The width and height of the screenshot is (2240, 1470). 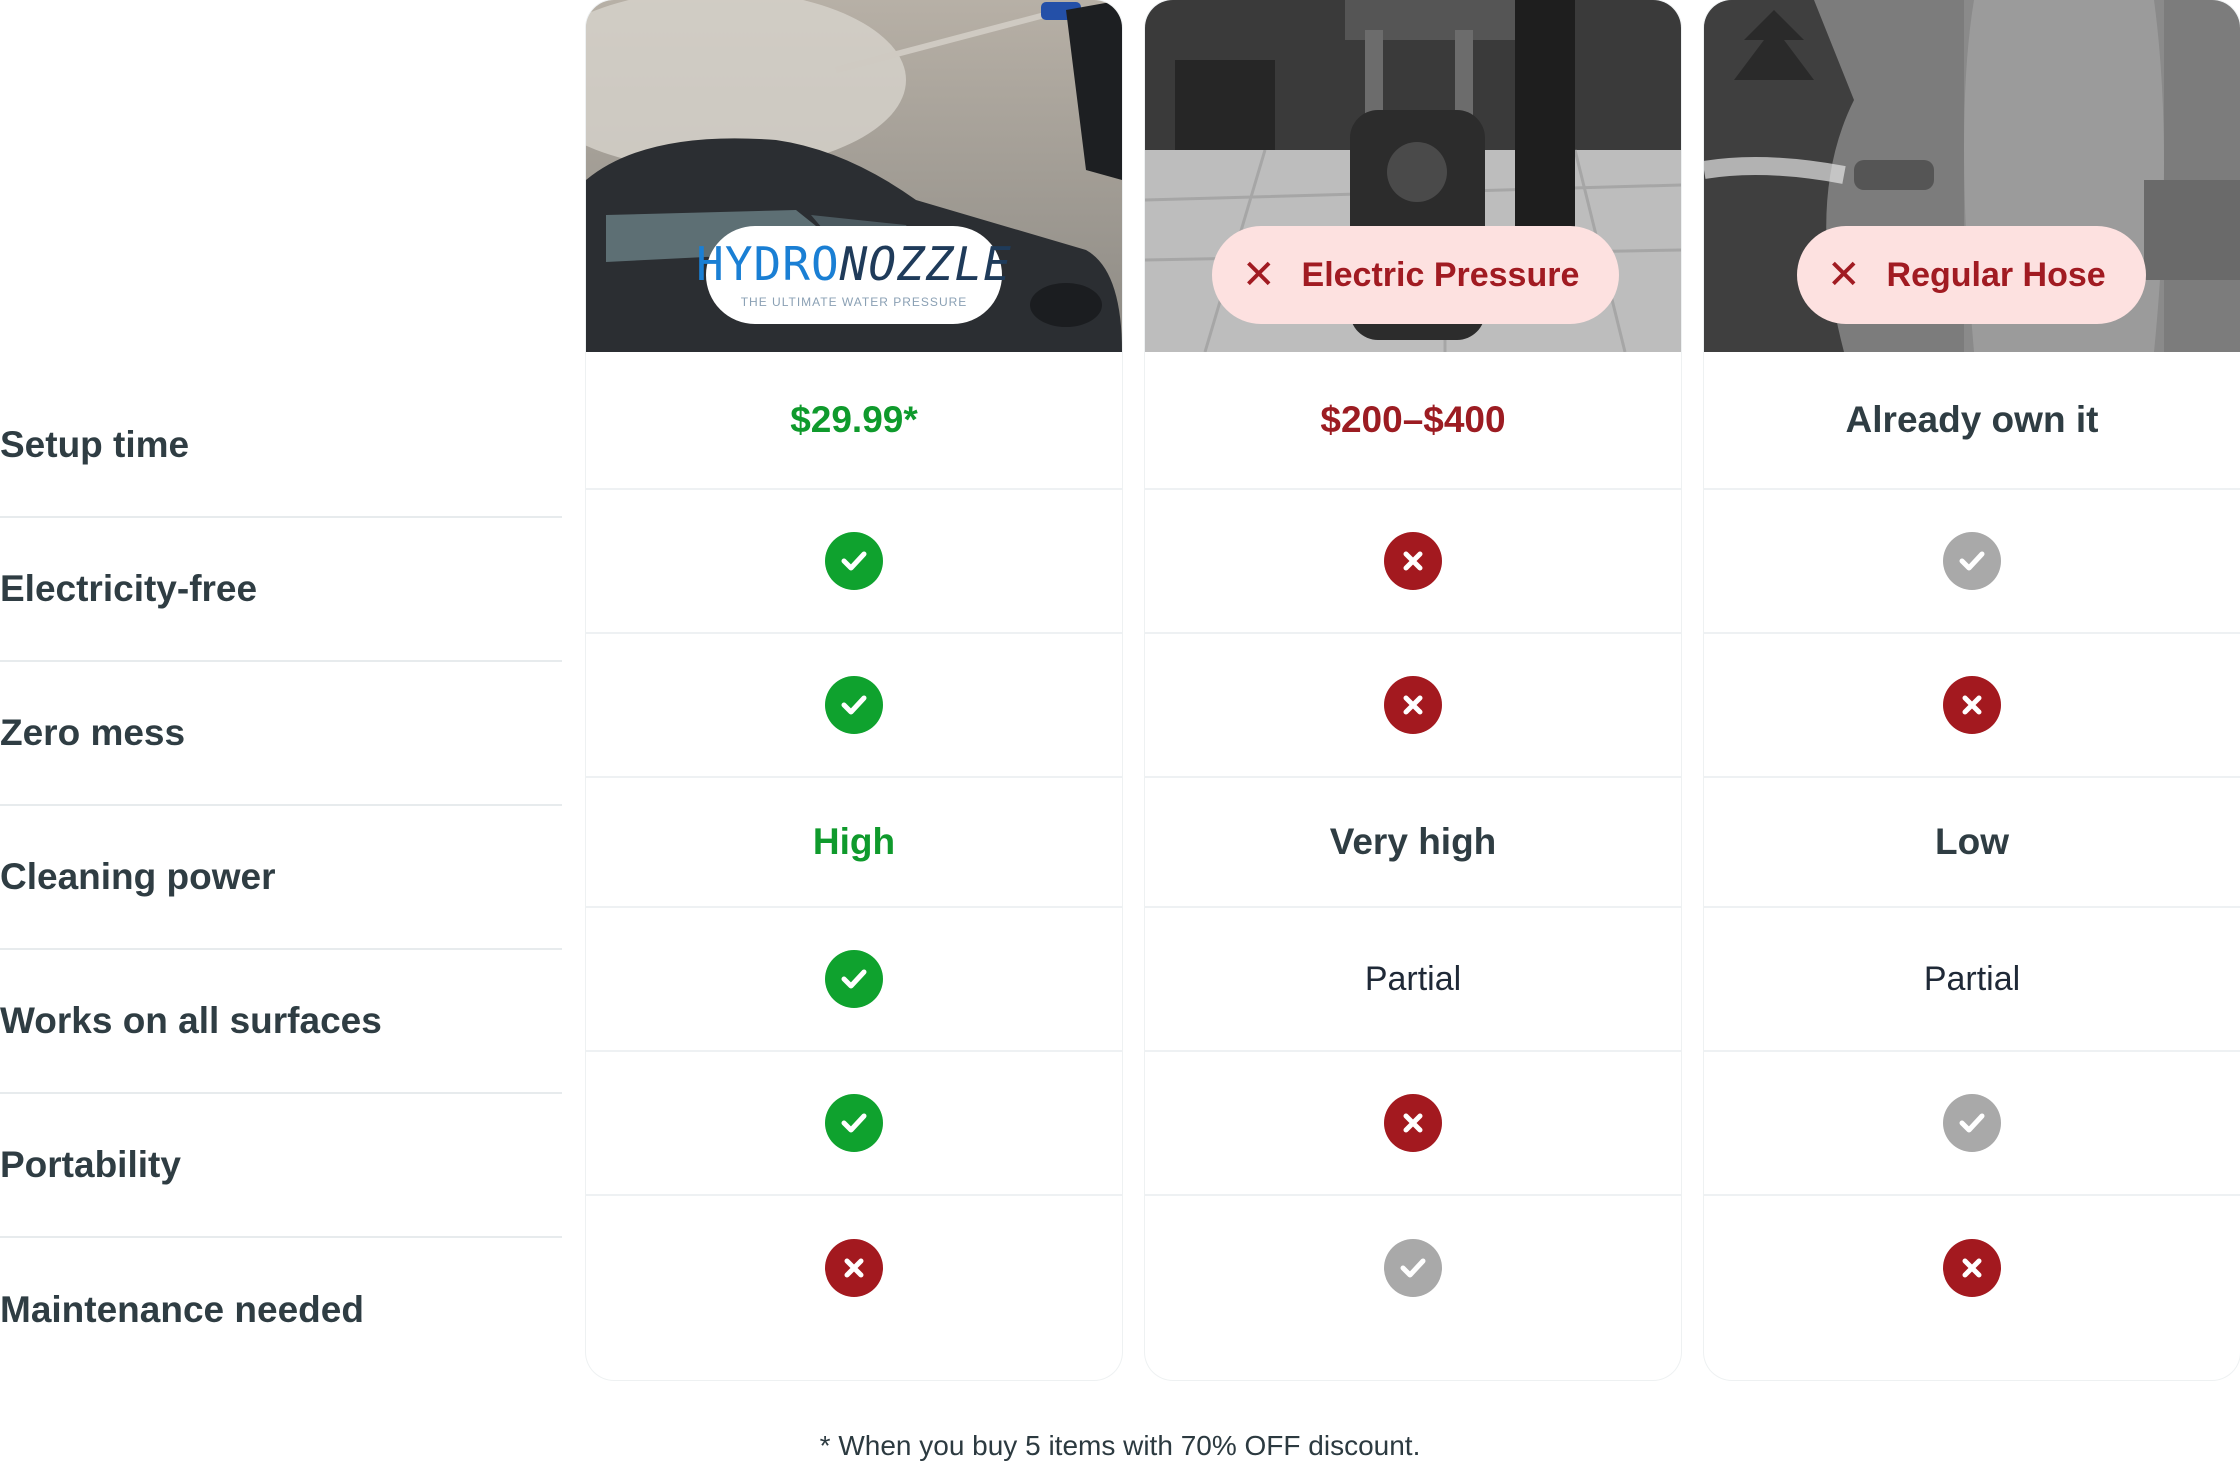 I want to click on hydronozzle-logo-badge: HYDRONOZZLE THE ULTIMATE WATER PRESSURE, so click(x=853, y=275).